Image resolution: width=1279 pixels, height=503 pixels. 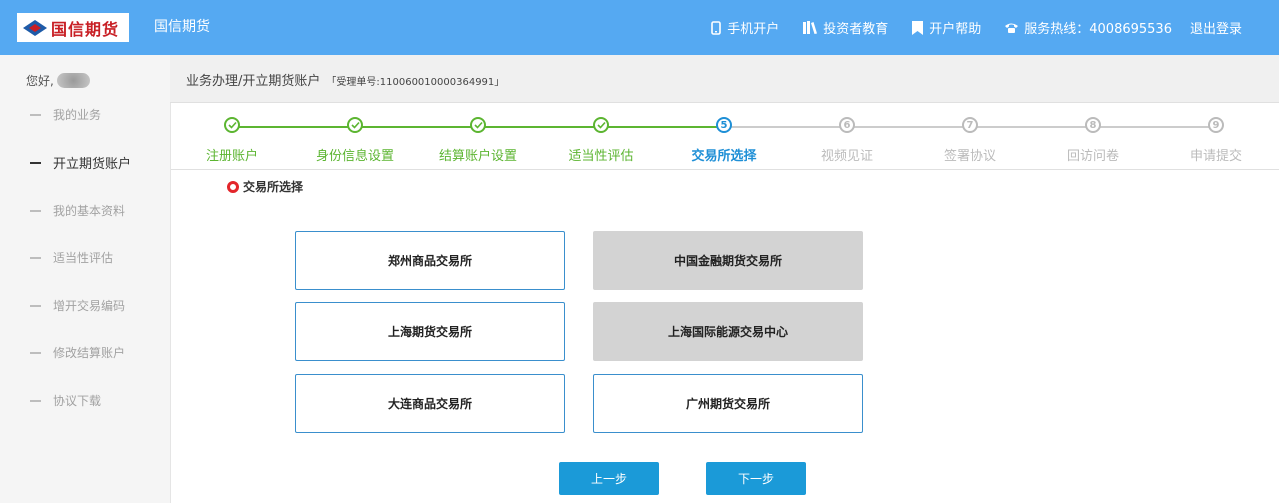 What do you see at coordinates (1092, 156) in the screenshot?
I see `step-label: 回访问卷` at bounding box center [1092, 156].